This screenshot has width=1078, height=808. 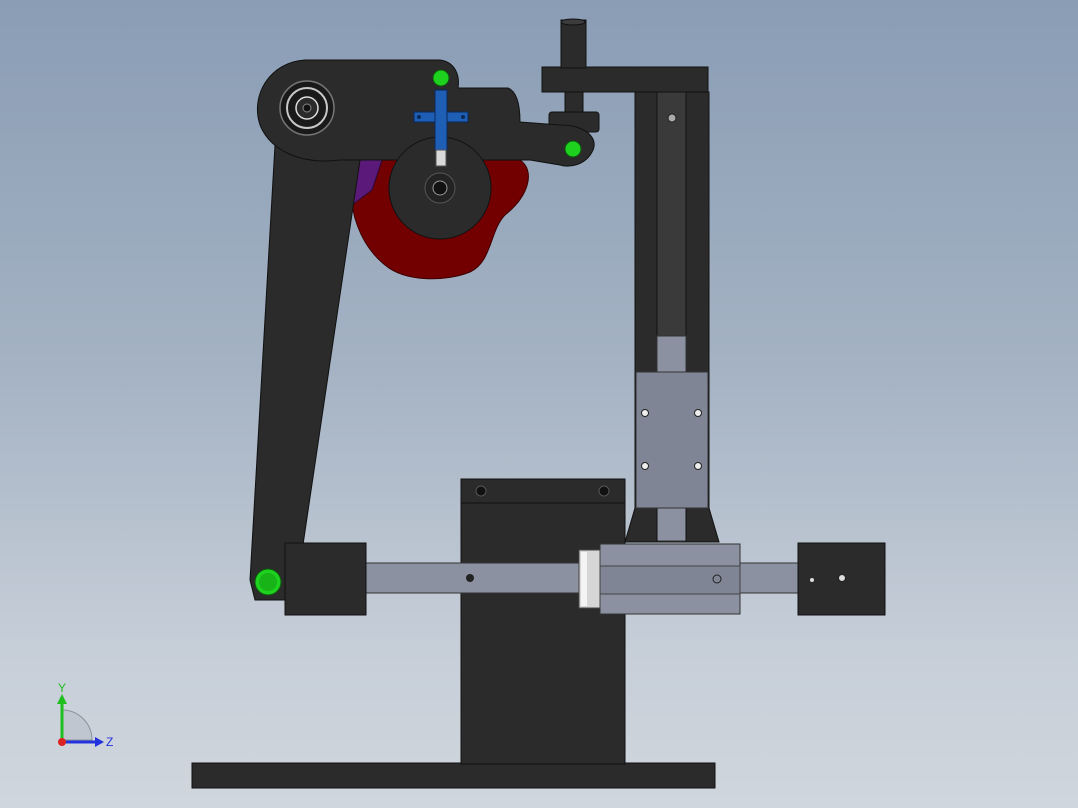 What do you see at coordinates (99, 742) in the screenshot?
I see `triad-z-arrow` at bounding box center [99, 742].